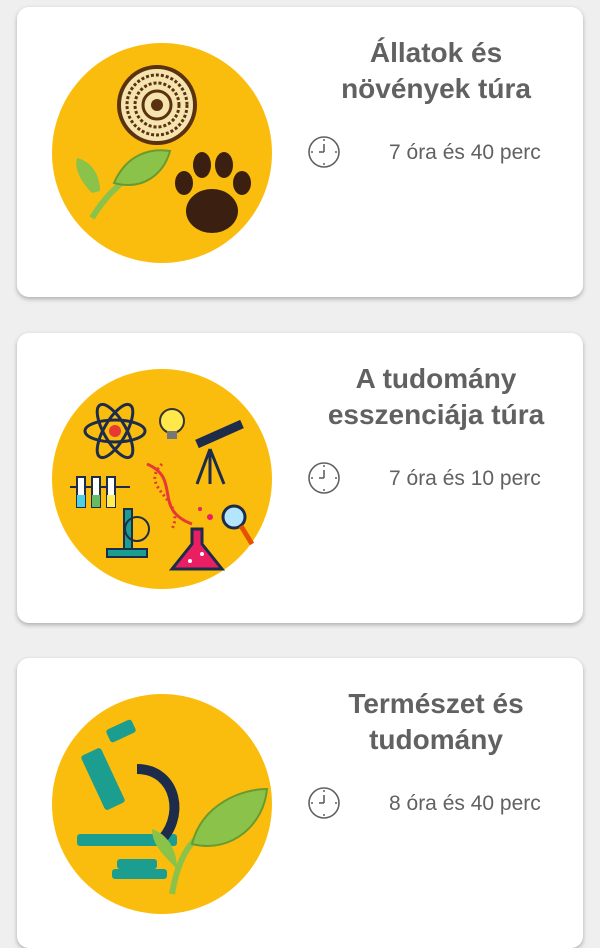 This screenshot has width=600, height=948. Describe the element at coordinates (436, 88) in the screenshot. I see `tour-title-line2: növények túra` at that location.